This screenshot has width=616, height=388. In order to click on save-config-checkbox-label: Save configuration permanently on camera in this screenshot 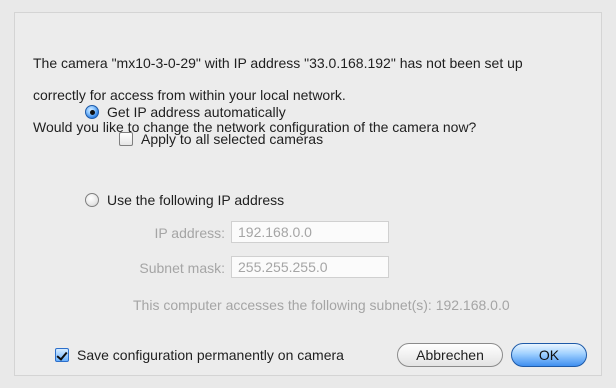, I will do `click(210, 355)`.